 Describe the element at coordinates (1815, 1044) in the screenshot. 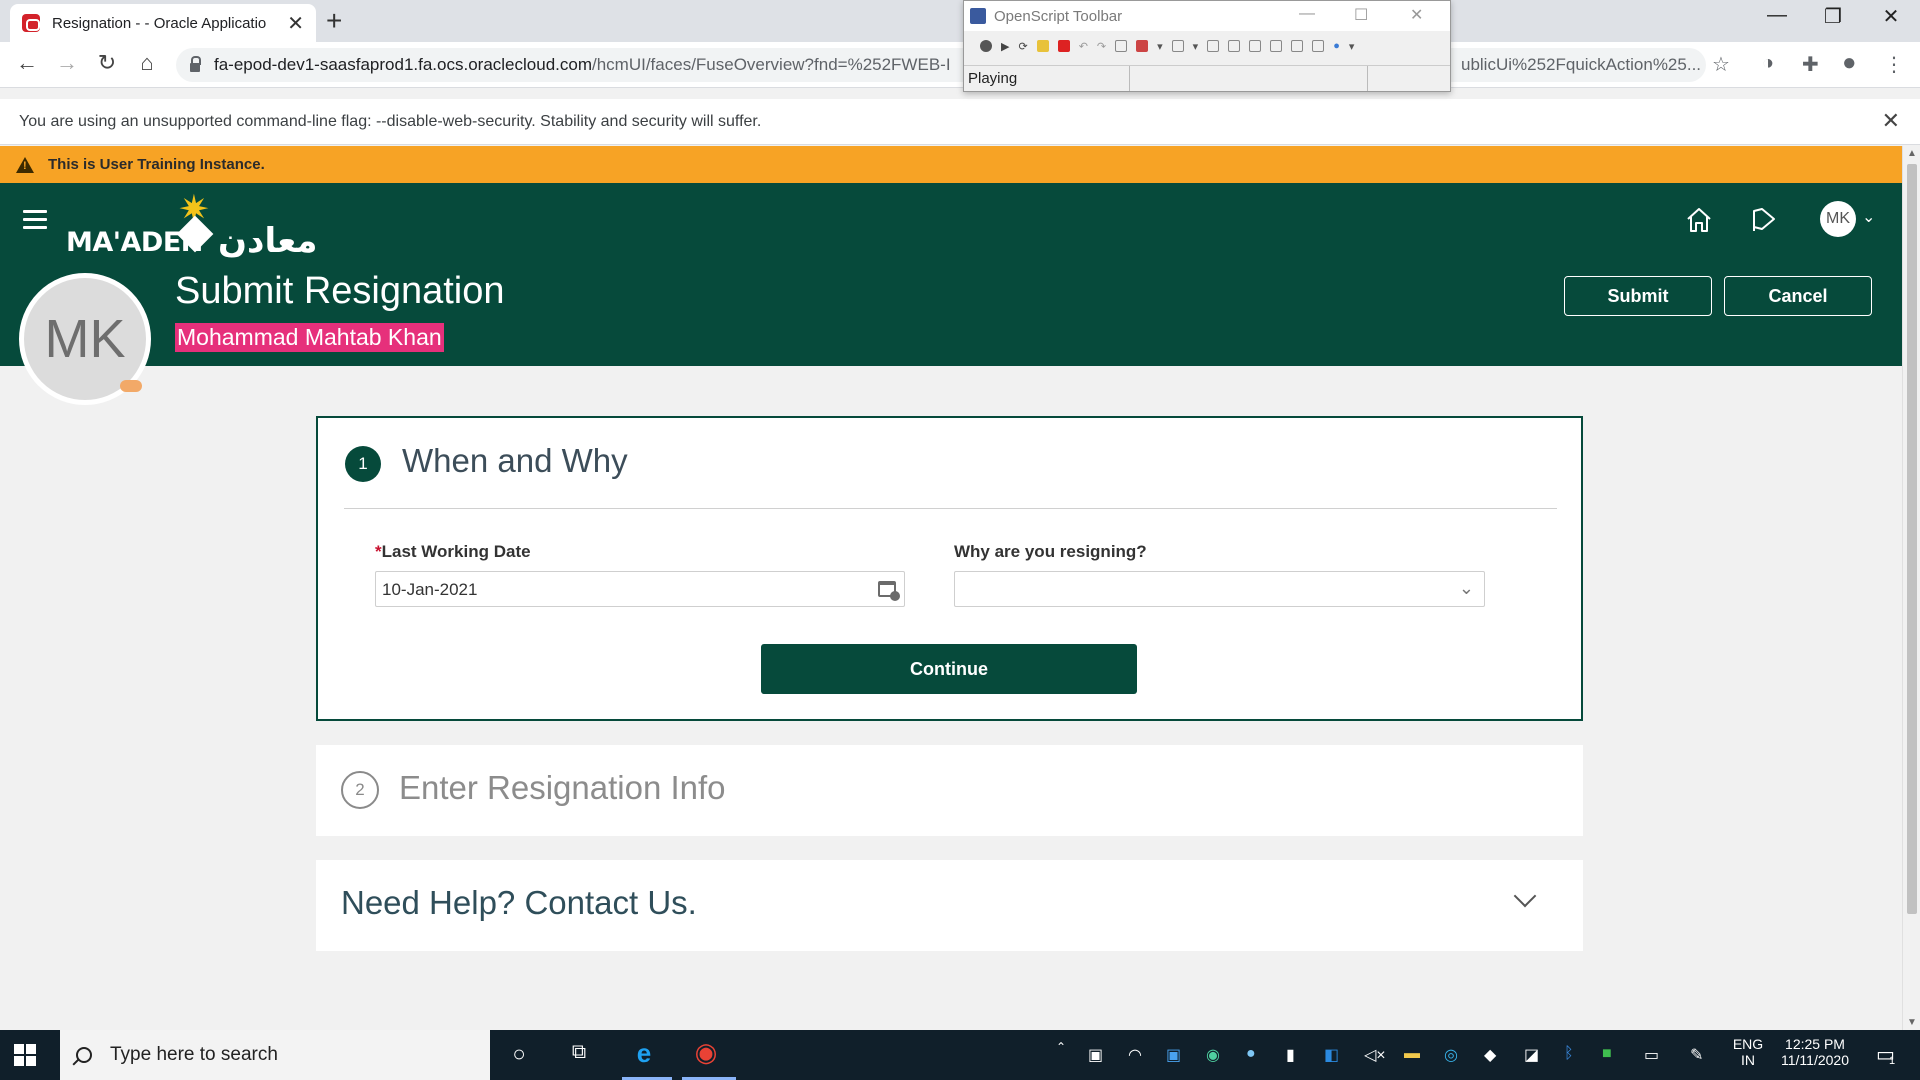

I see `clock-time: 12:25 PM` at that location.